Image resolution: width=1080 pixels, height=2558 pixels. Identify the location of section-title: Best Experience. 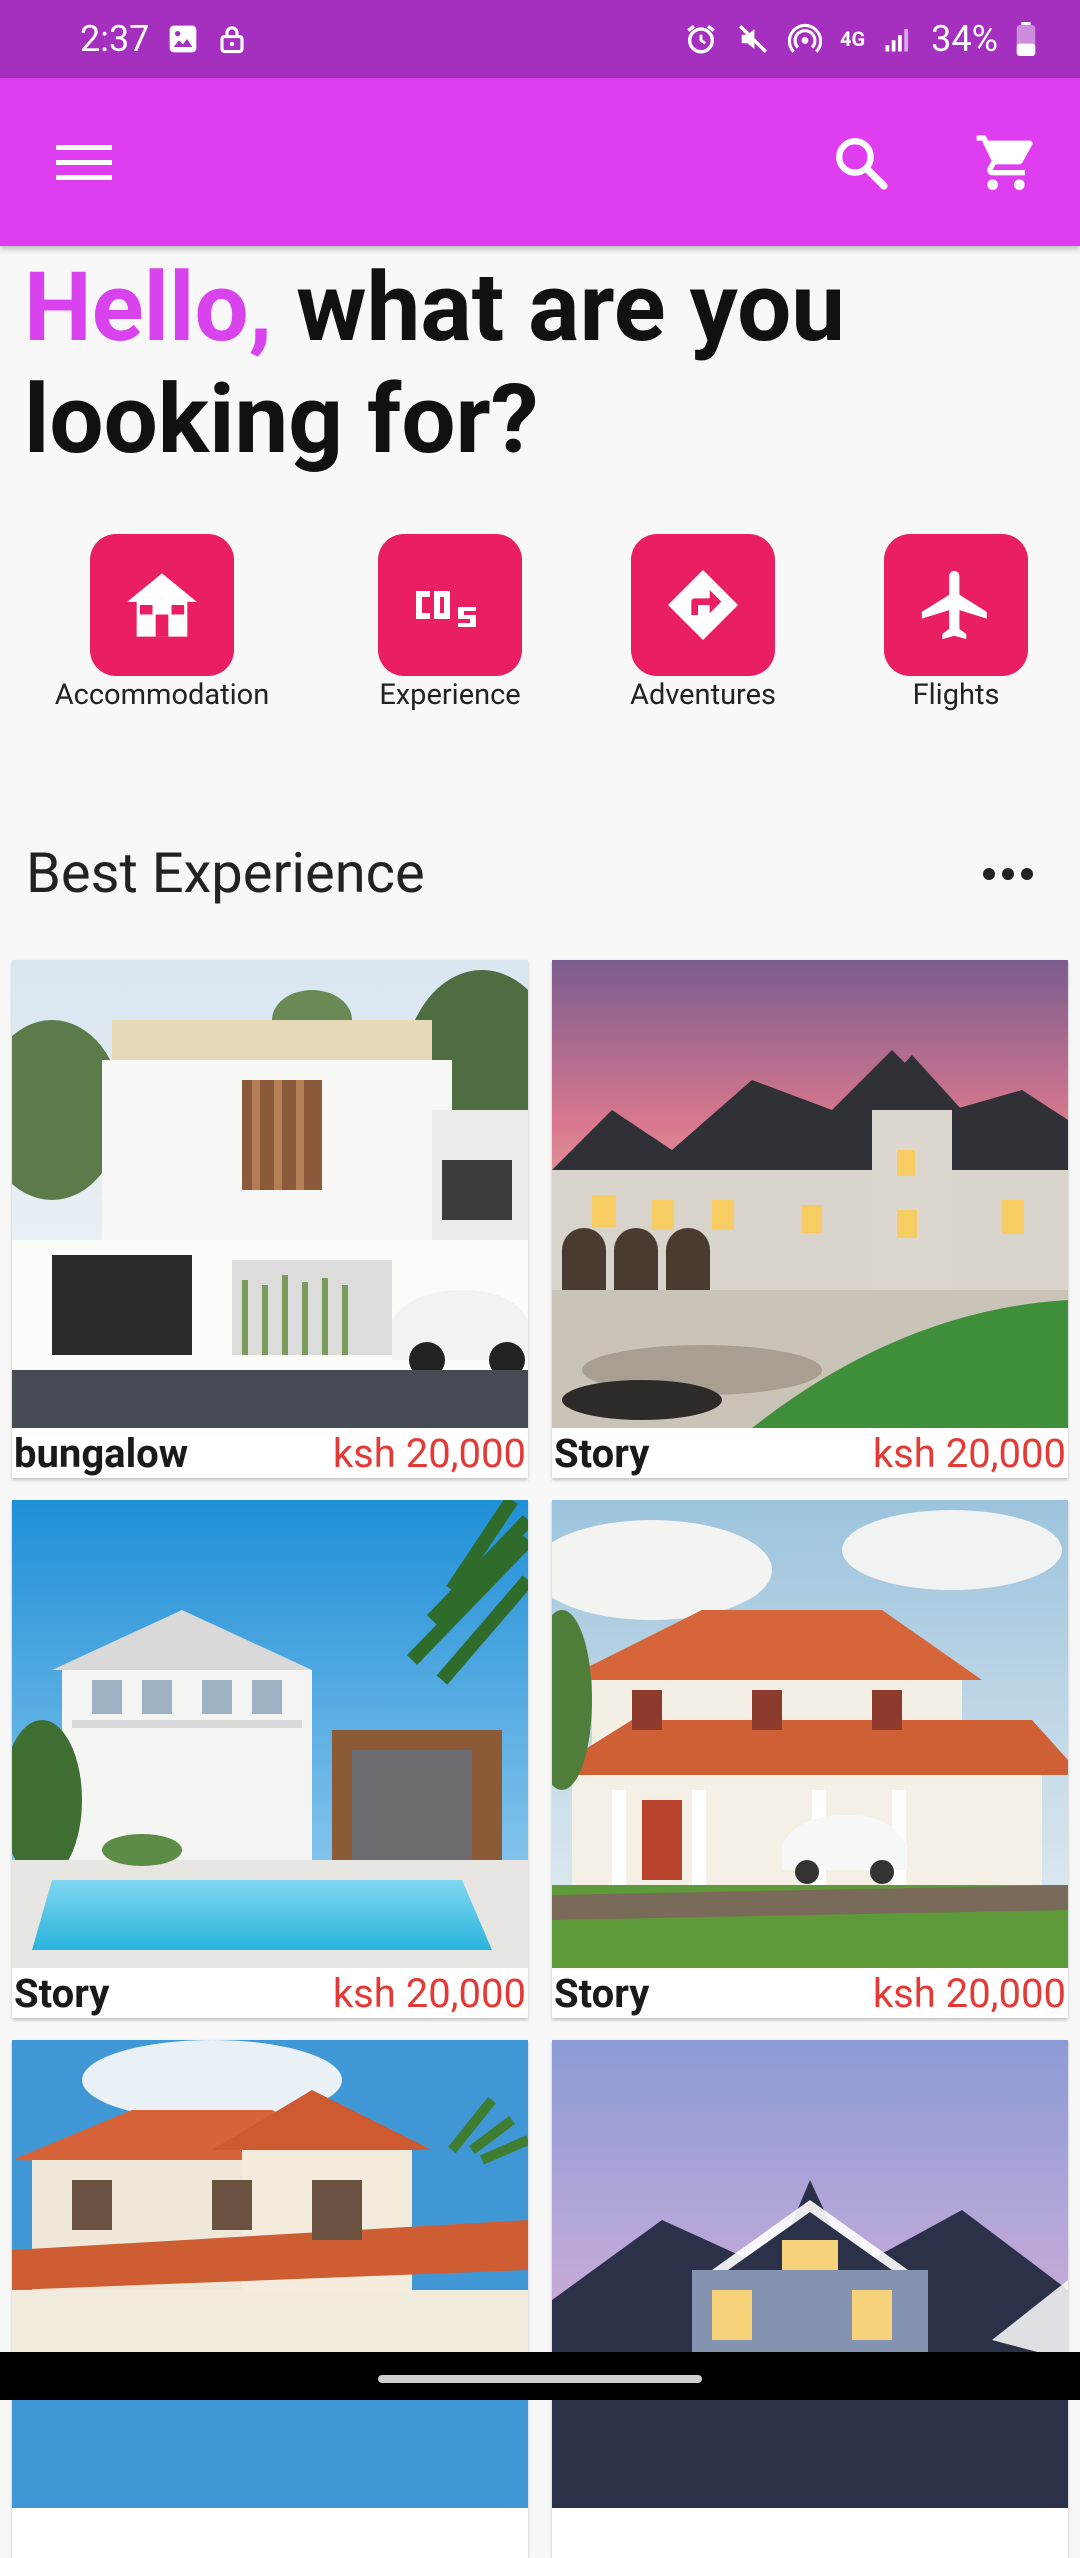
(225, 873).